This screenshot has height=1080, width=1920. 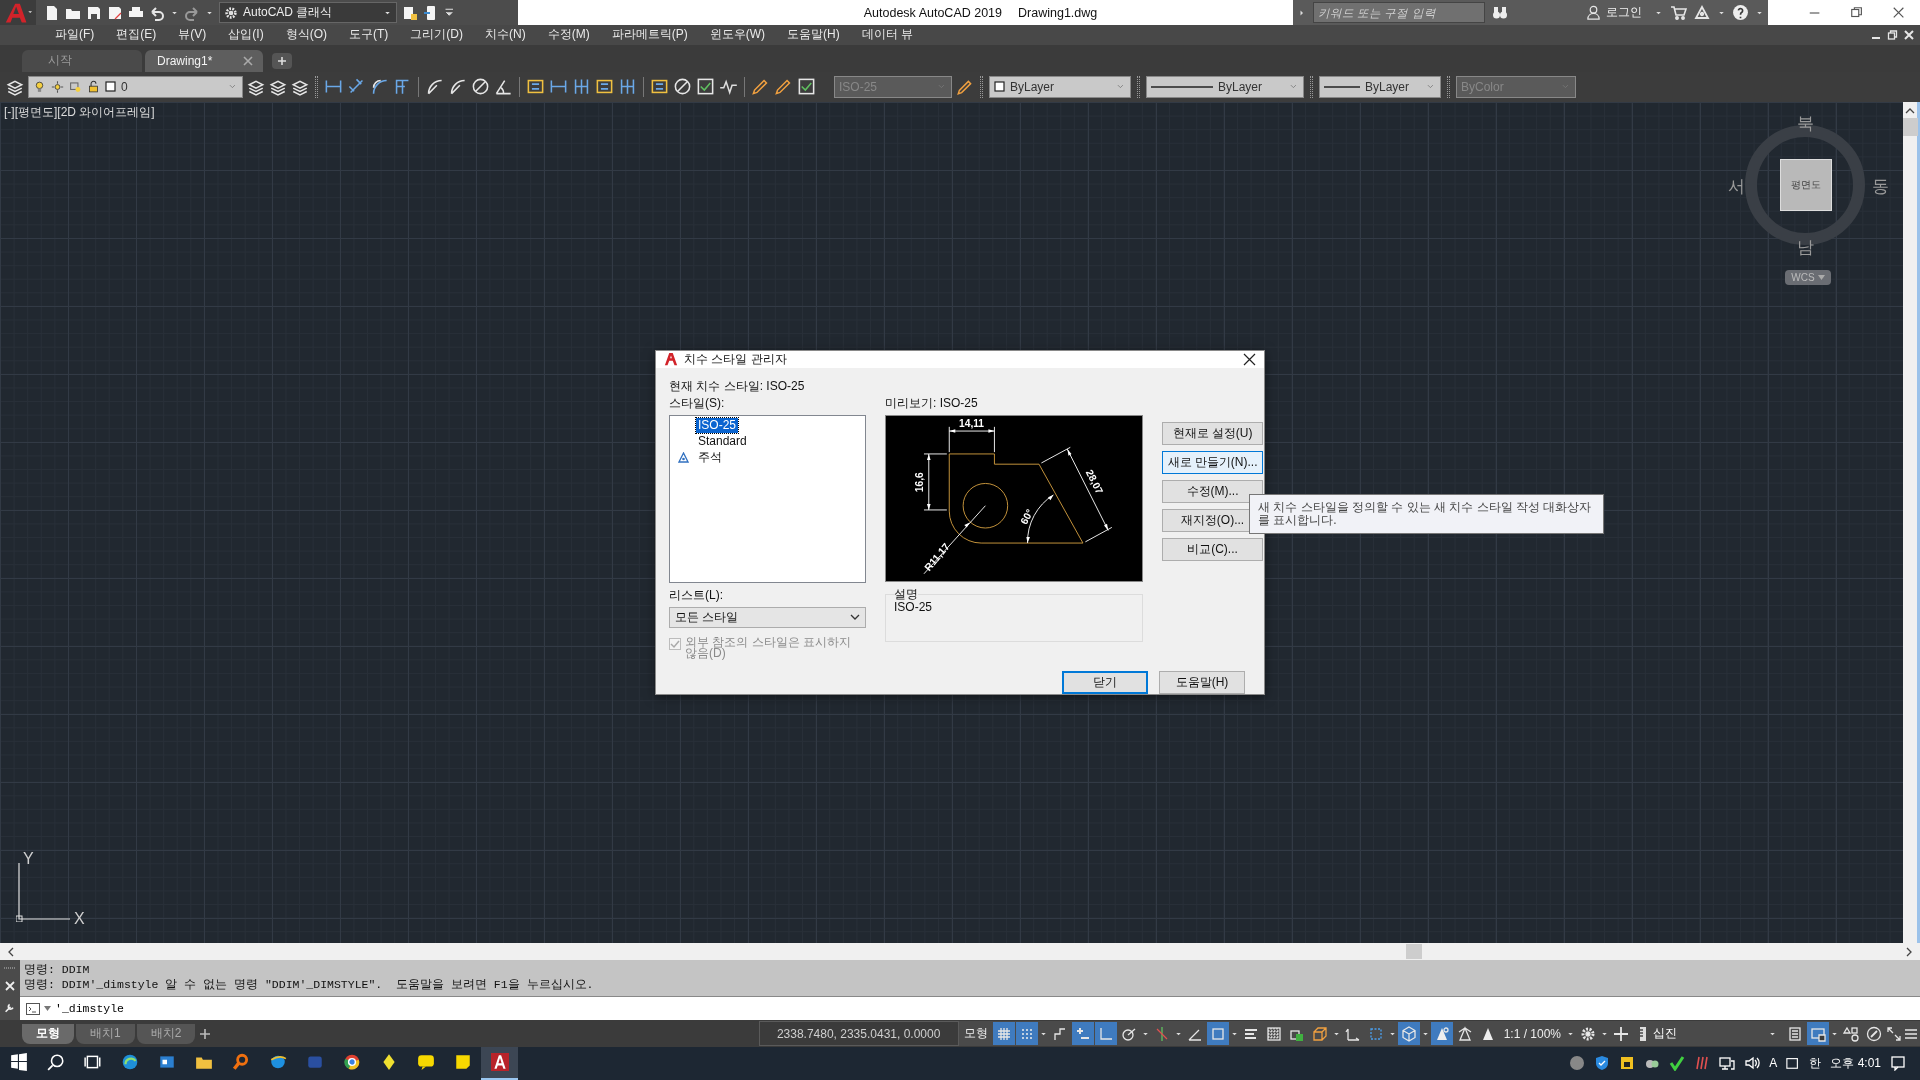 What do you see at coordinates (135, 86) in the screenshot?
I see `layer-dropdown: 0` at bounding box center [135, 86].